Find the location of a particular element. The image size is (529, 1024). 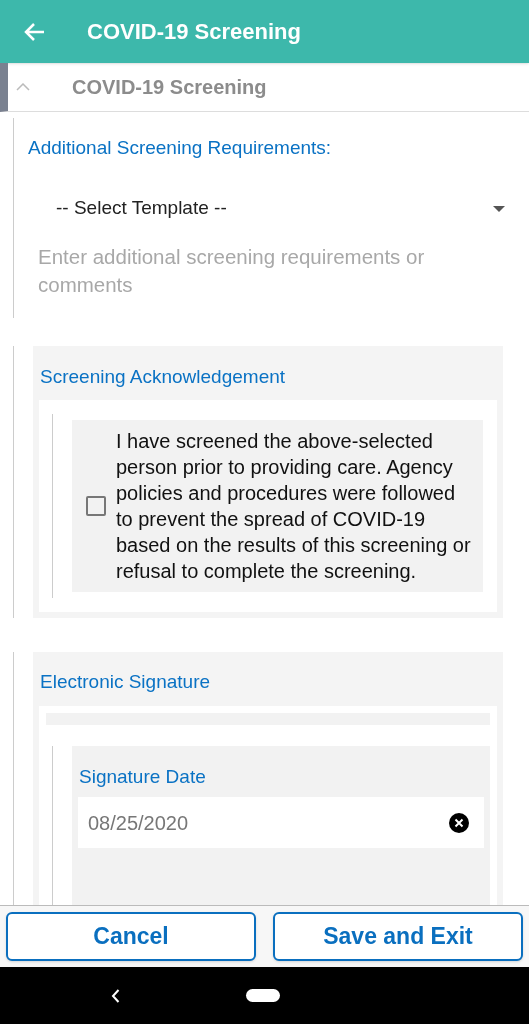

back-icon is located at coordinates (115, 995).